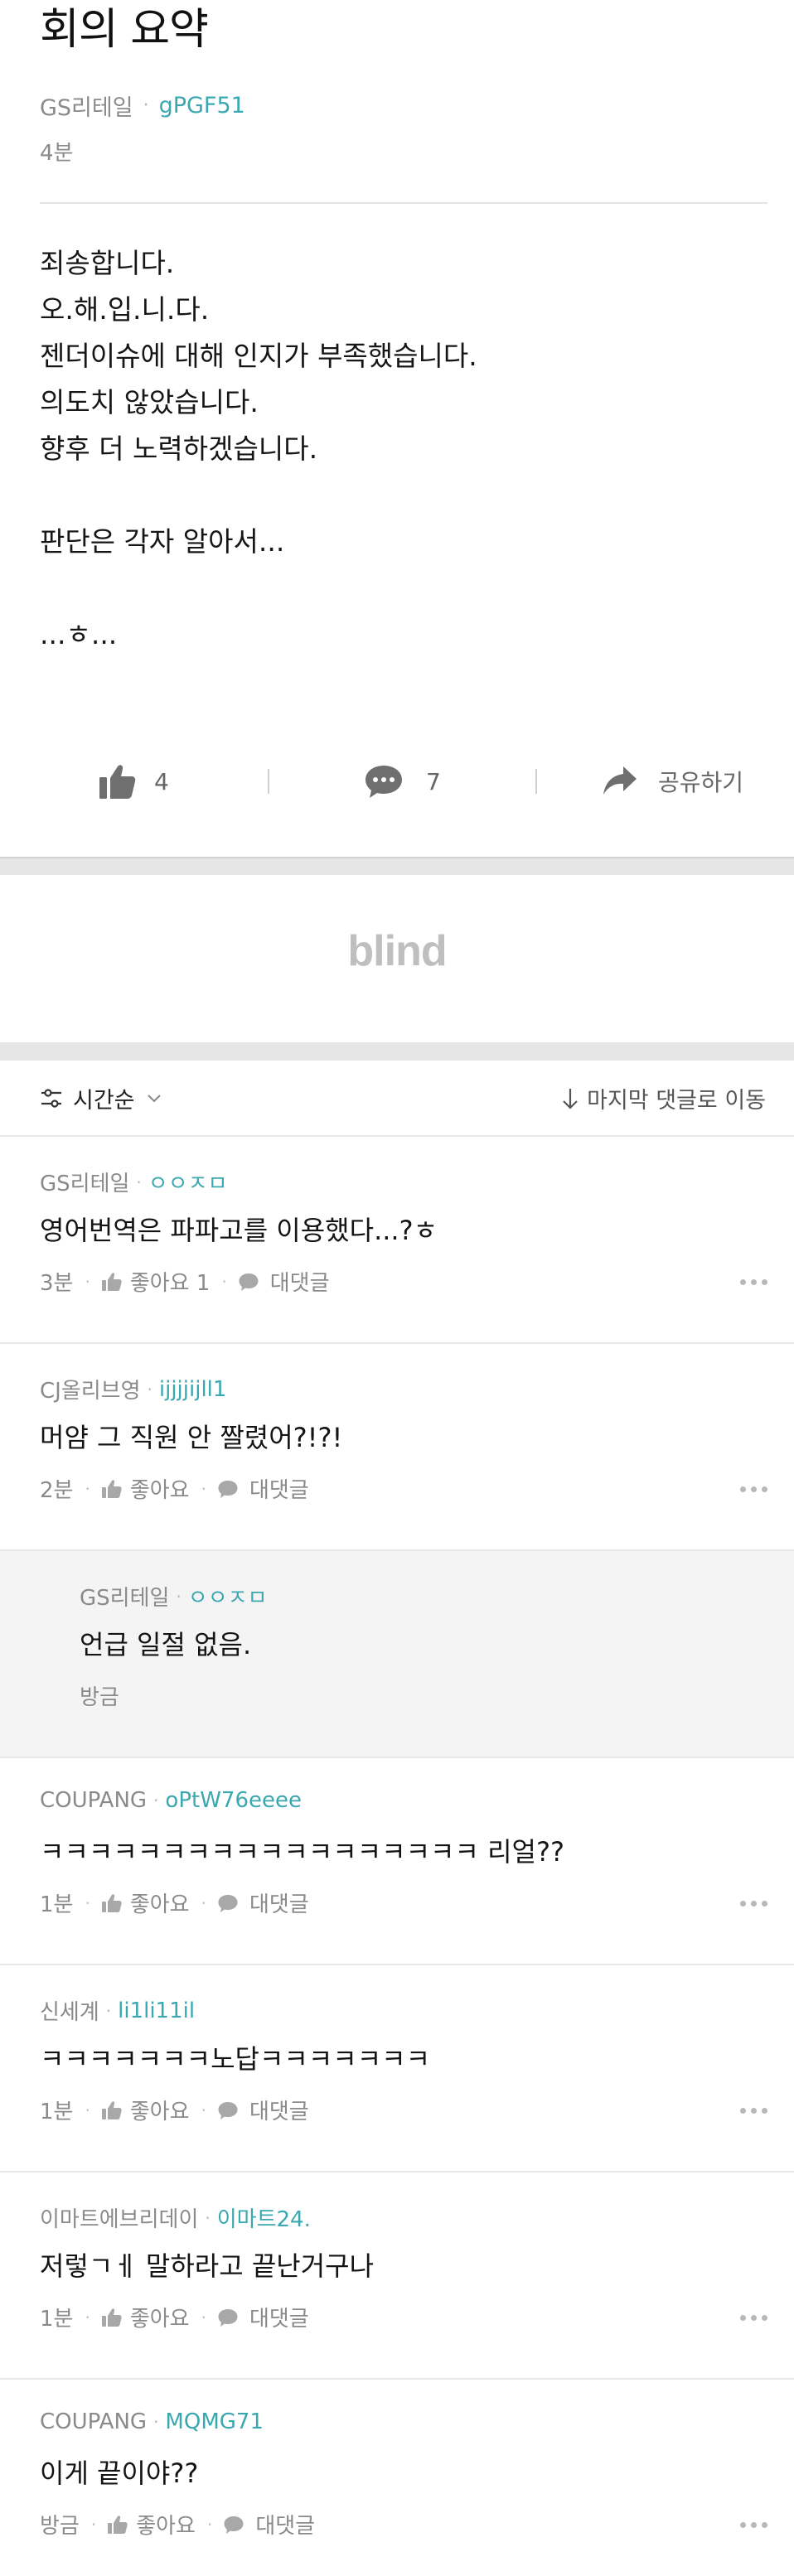 This screenshot has width=794, height=2576. What do you see at coordinates (111, 2109) in the screenshot?
I see `thumbs-up-icon` at bounding box center [111, 2109].